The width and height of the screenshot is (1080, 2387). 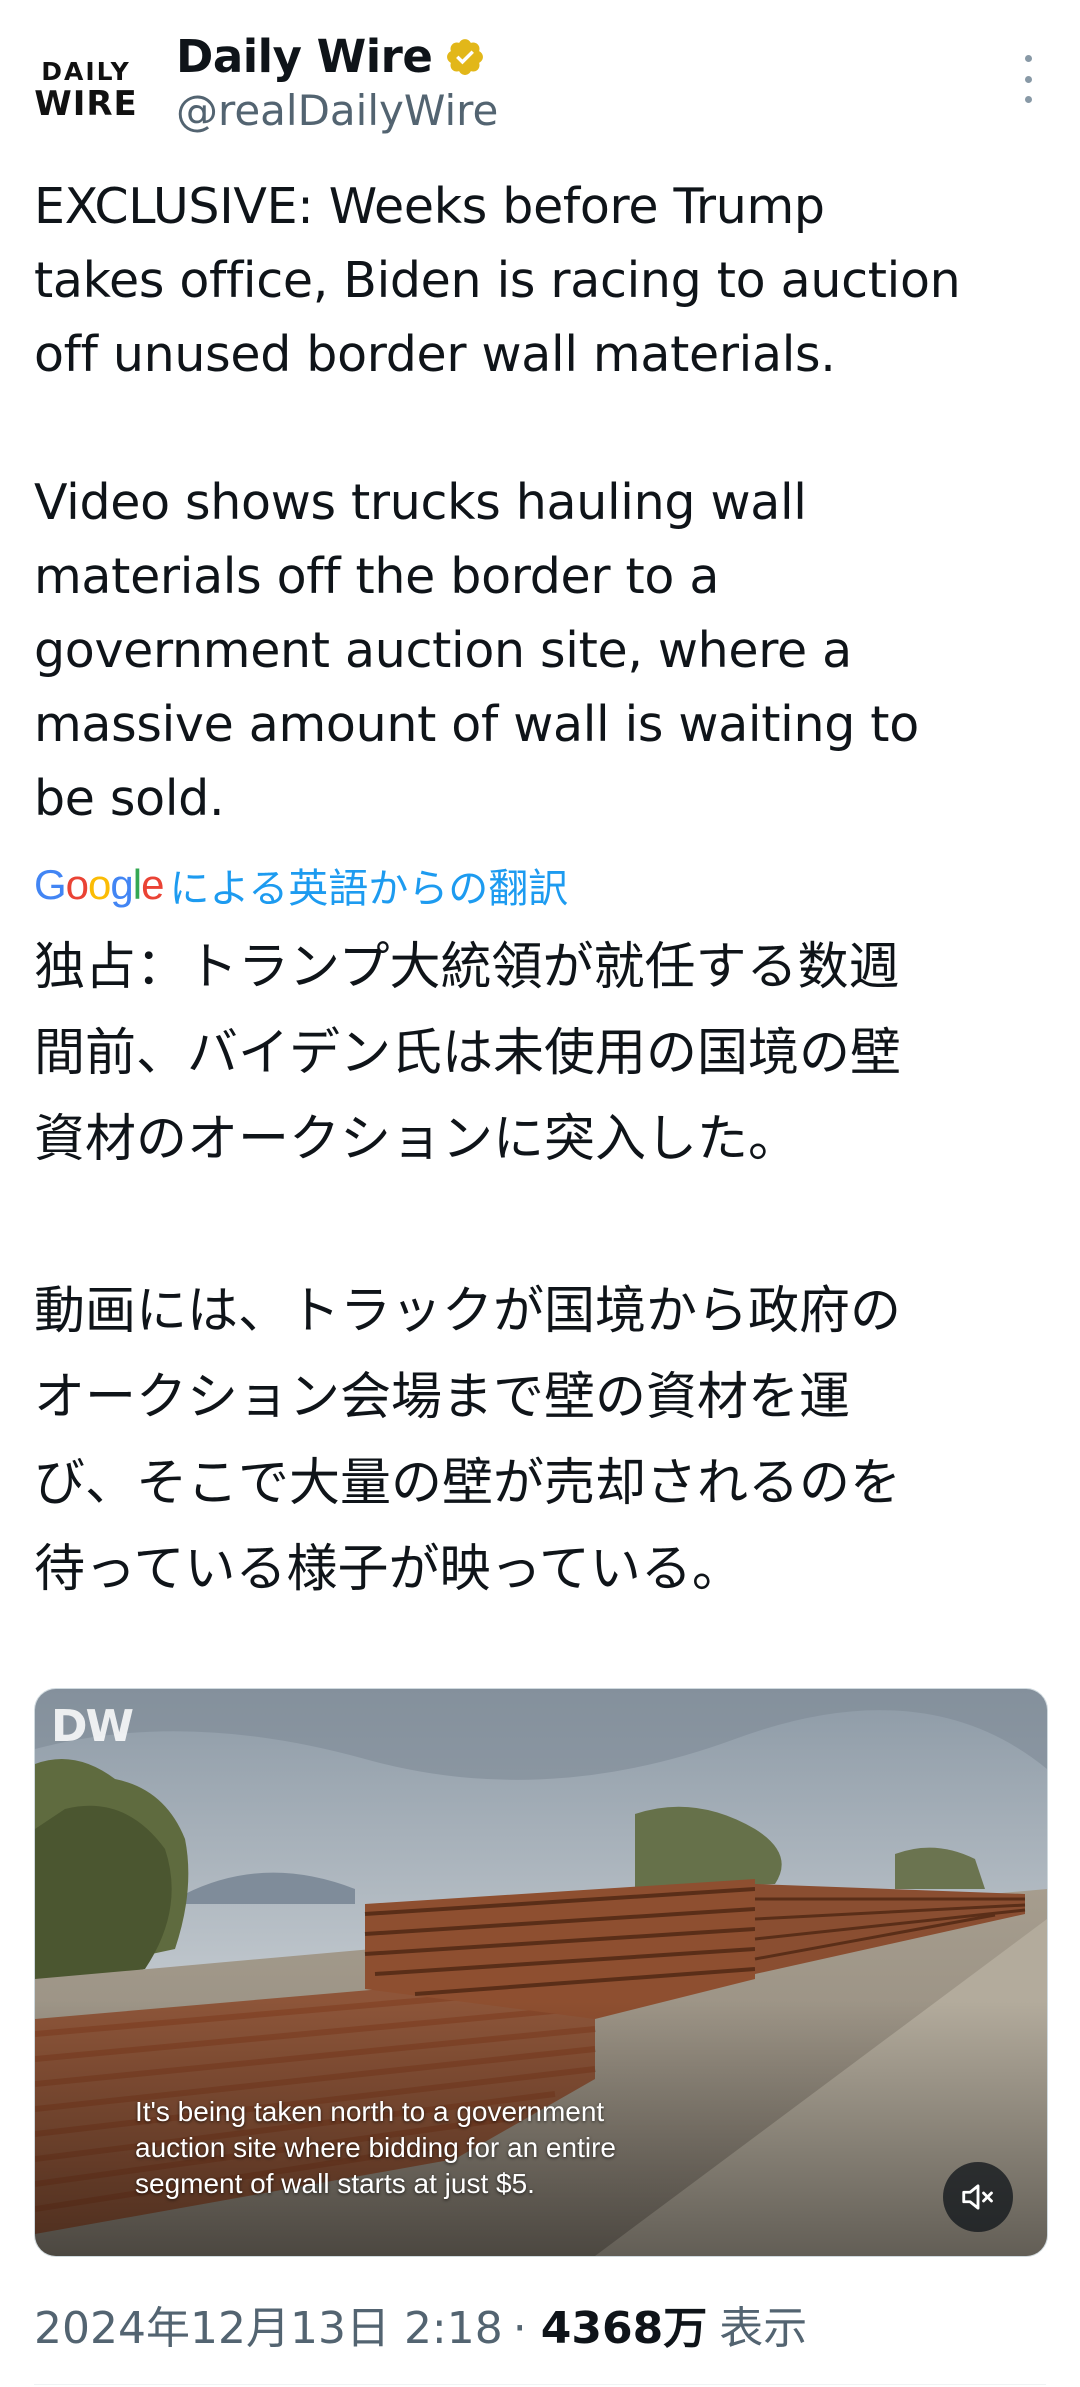 I want to click on verified-badge-icon, so click(x=465, y=57).